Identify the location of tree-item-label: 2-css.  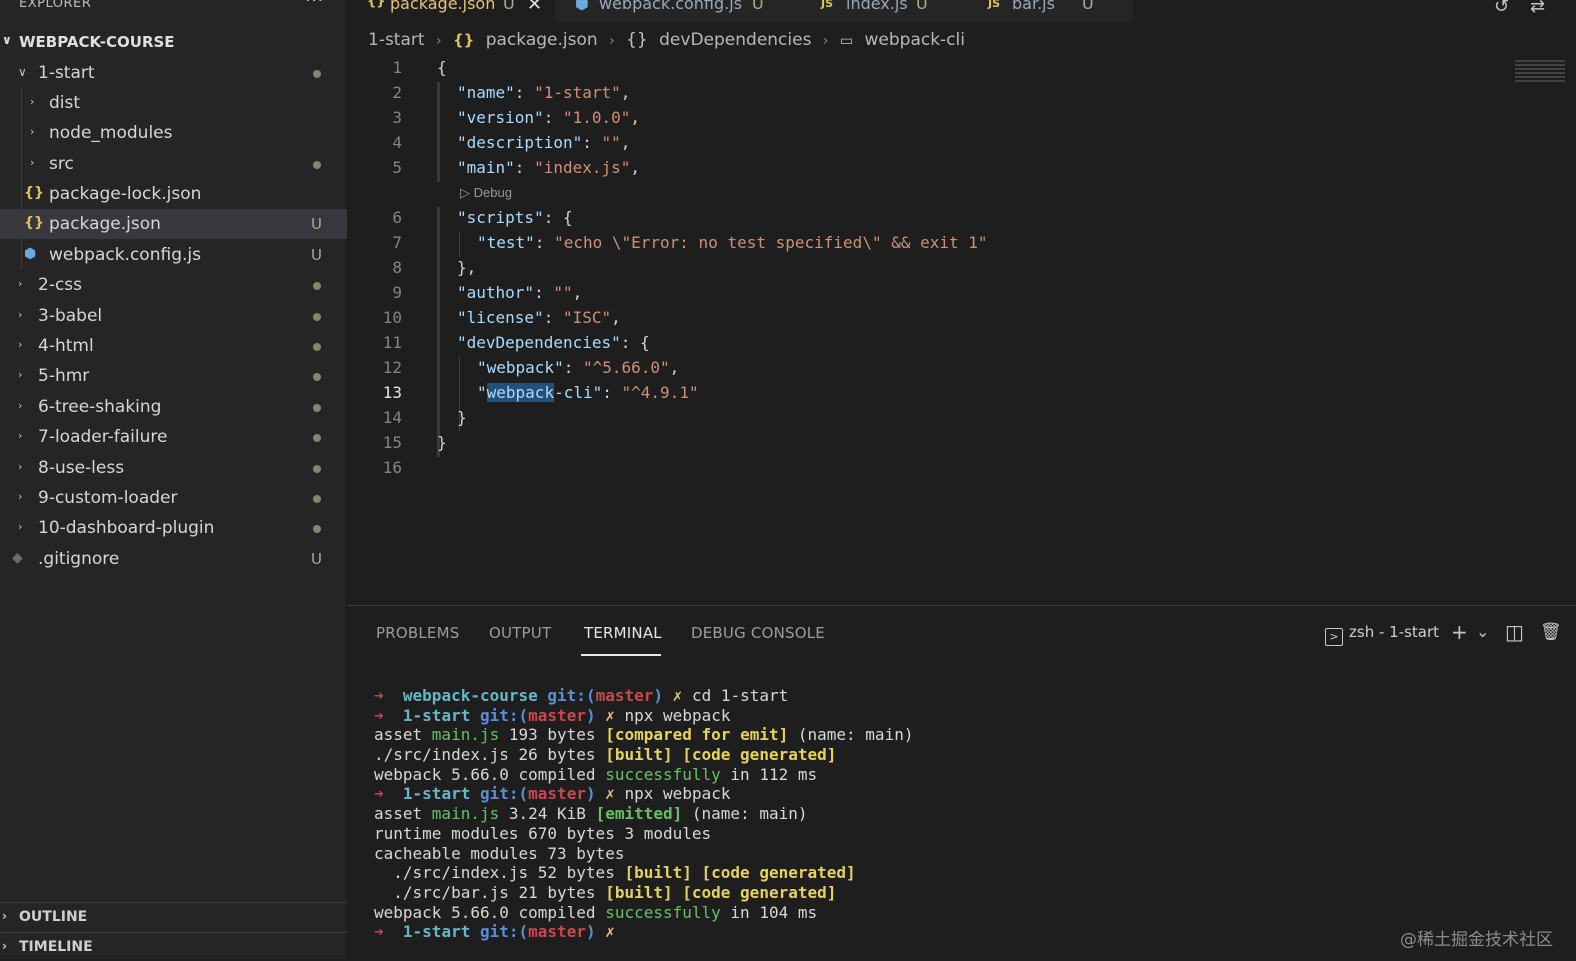
(60, 285).